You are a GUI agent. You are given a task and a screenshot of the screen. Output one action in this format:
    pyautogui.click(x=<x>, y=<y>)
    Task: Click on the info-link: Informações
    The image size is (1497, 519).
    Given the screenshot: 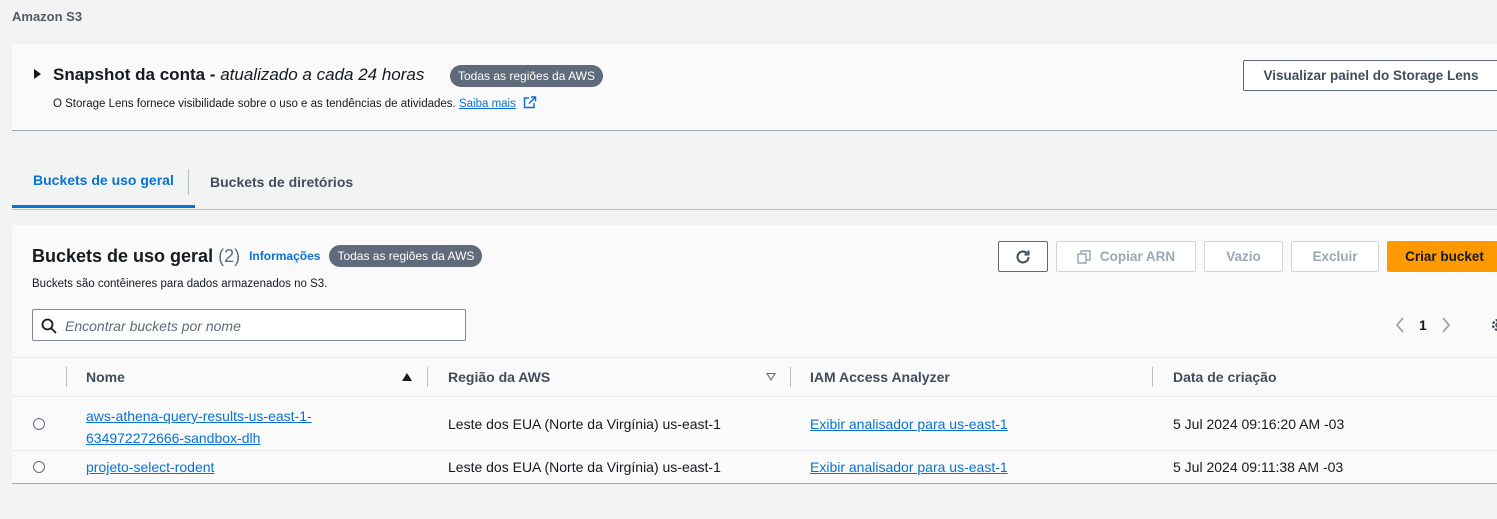 What is the action you would take?
    pyautogui.click(x=284, y=256)
    